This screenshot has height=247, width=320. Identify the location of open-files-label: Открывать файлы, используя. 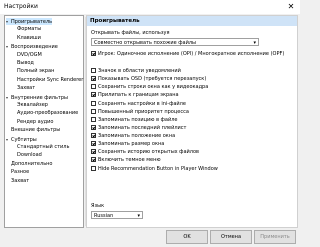
(130, 33).